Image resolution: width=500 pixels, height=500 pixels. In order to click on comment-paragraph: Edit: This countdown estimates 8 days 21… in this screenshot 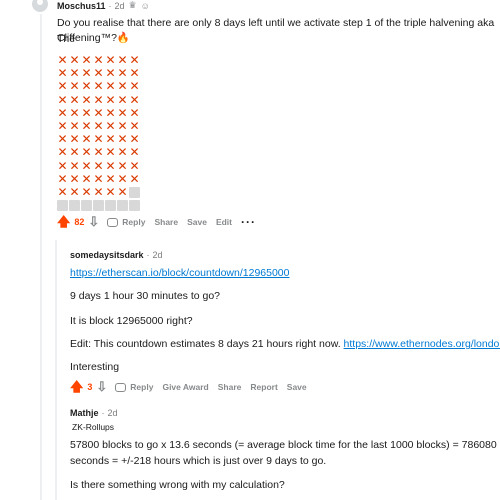, I will do `click(285, 344)`.